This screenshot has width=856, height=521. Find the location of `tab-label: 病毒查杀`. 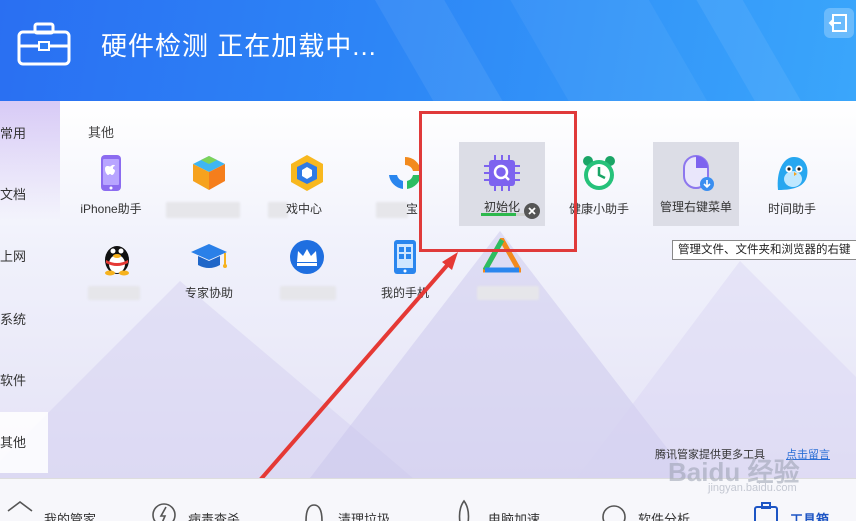

tab-label: 病毒查杀 is located at coordinates (214, 516).